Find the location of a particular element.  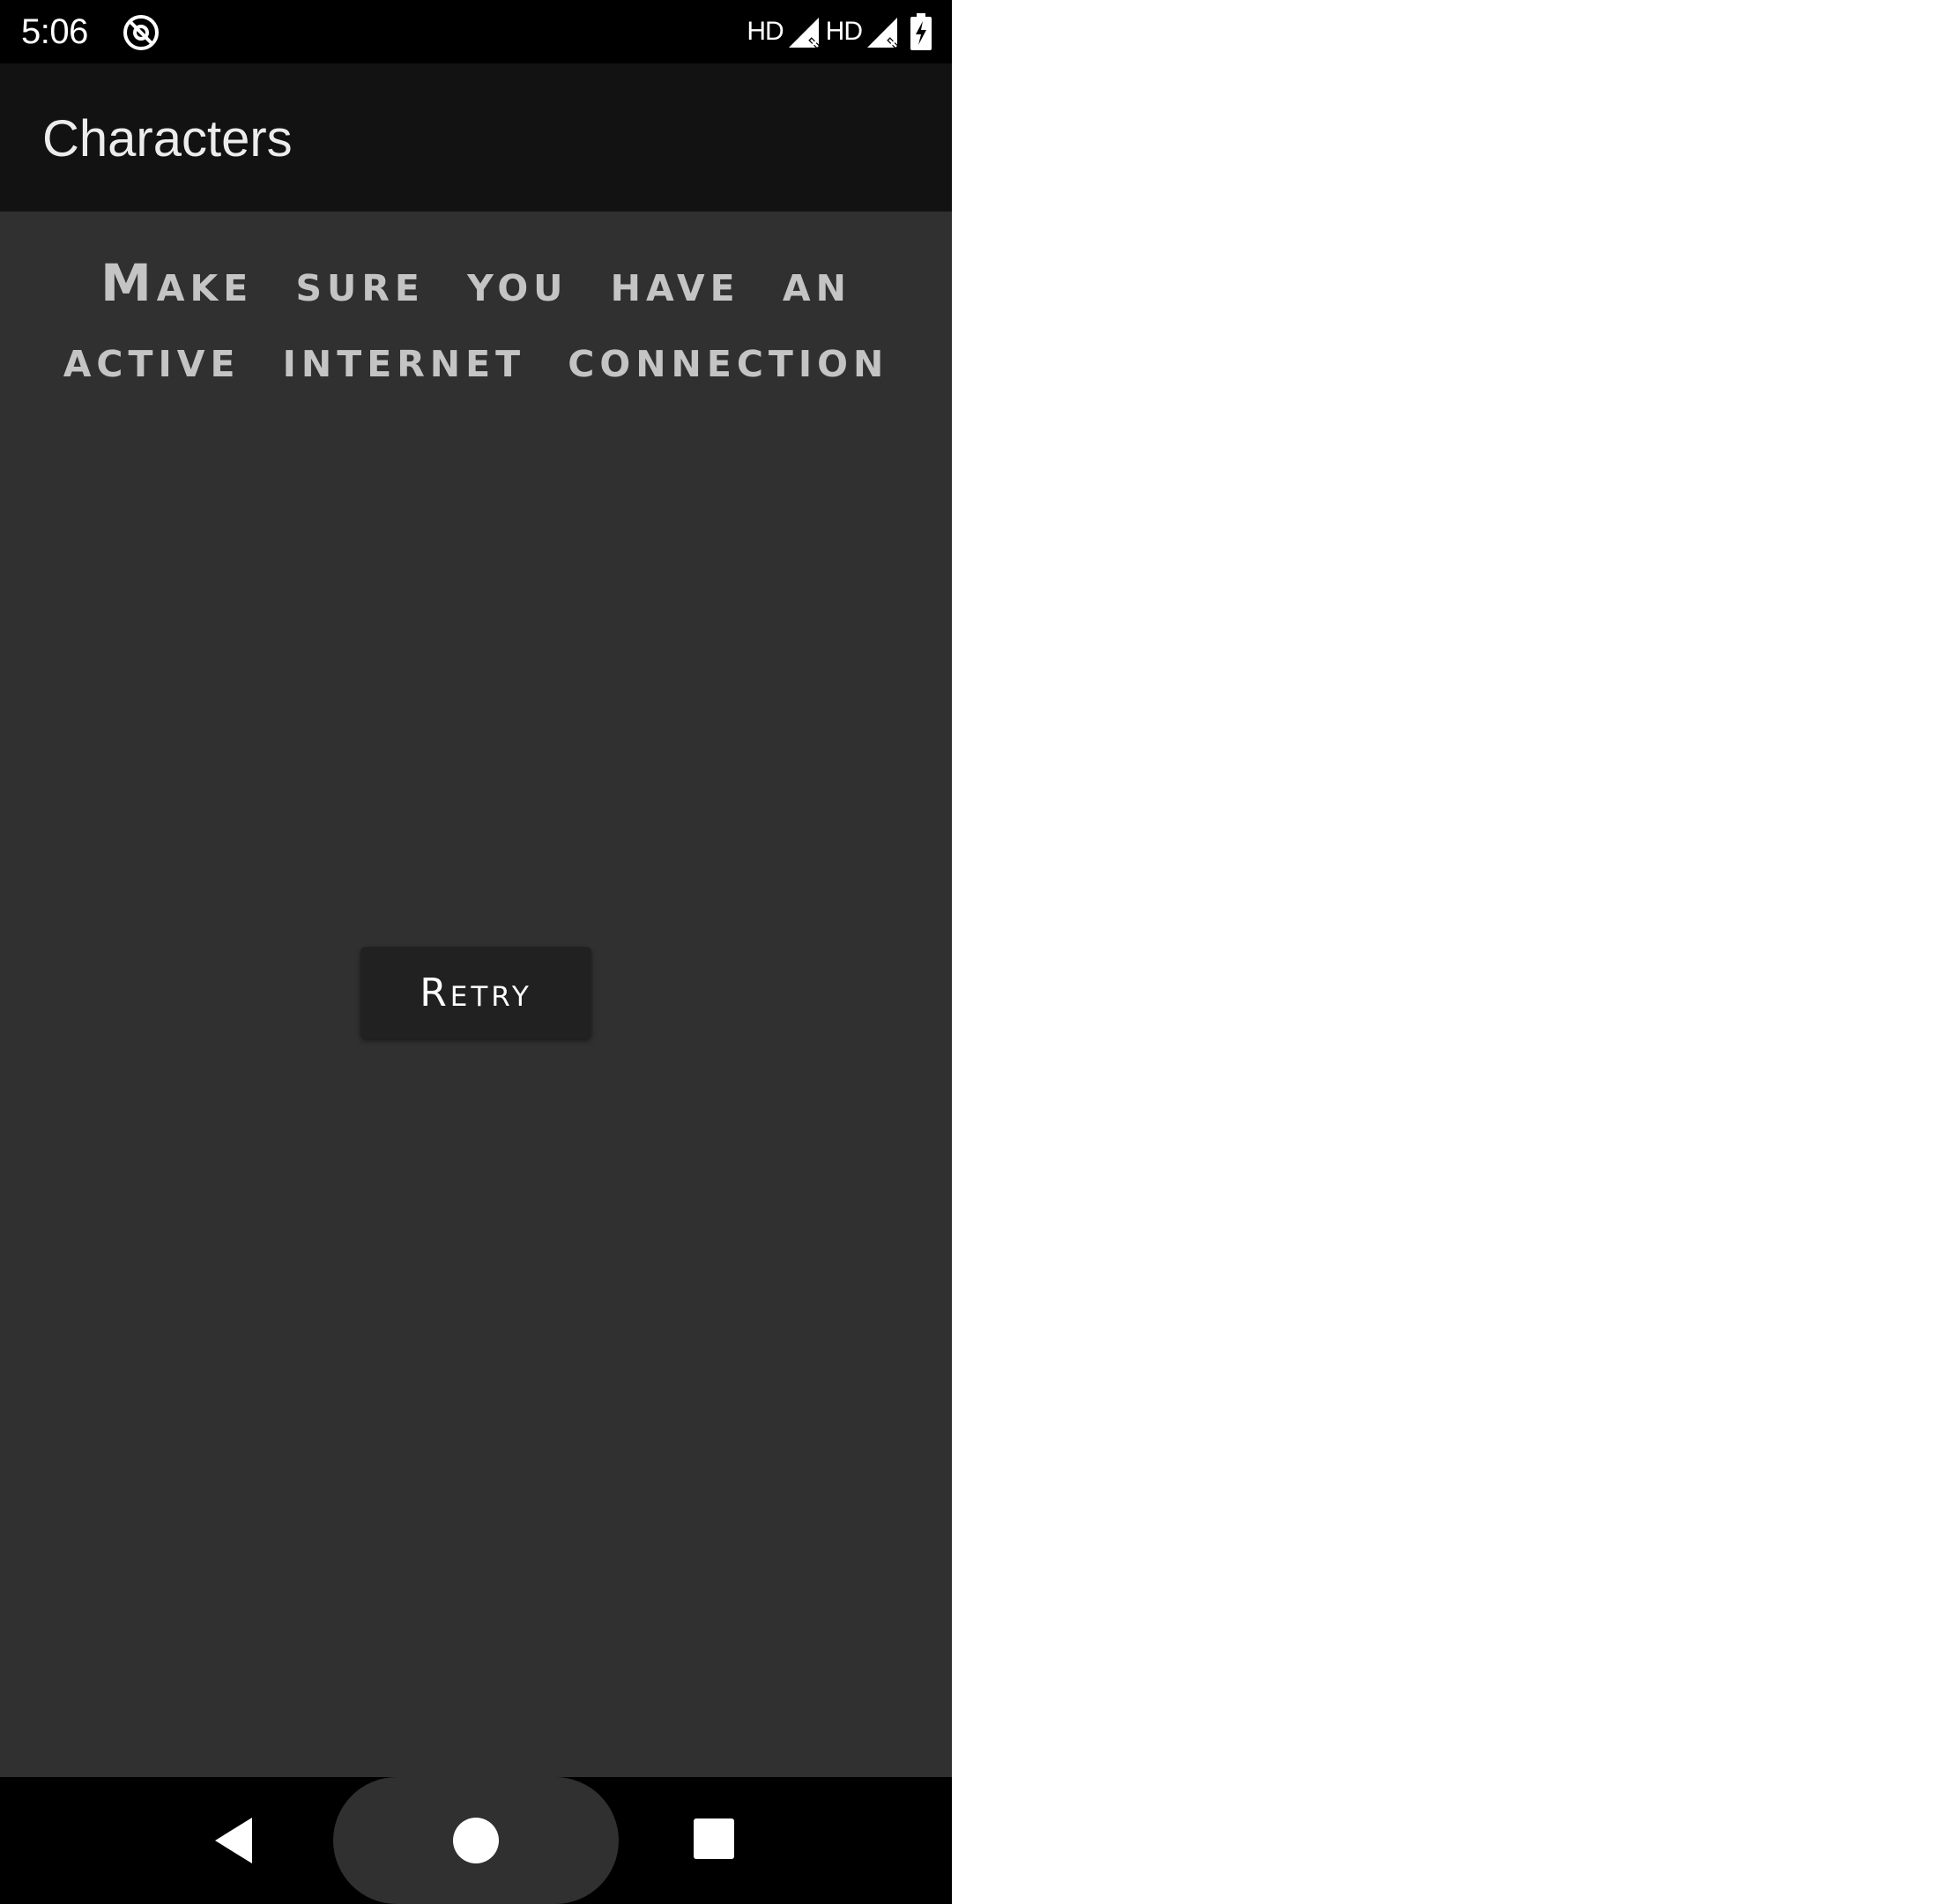

recents-square-icon is located at coordinates (714, 1838).